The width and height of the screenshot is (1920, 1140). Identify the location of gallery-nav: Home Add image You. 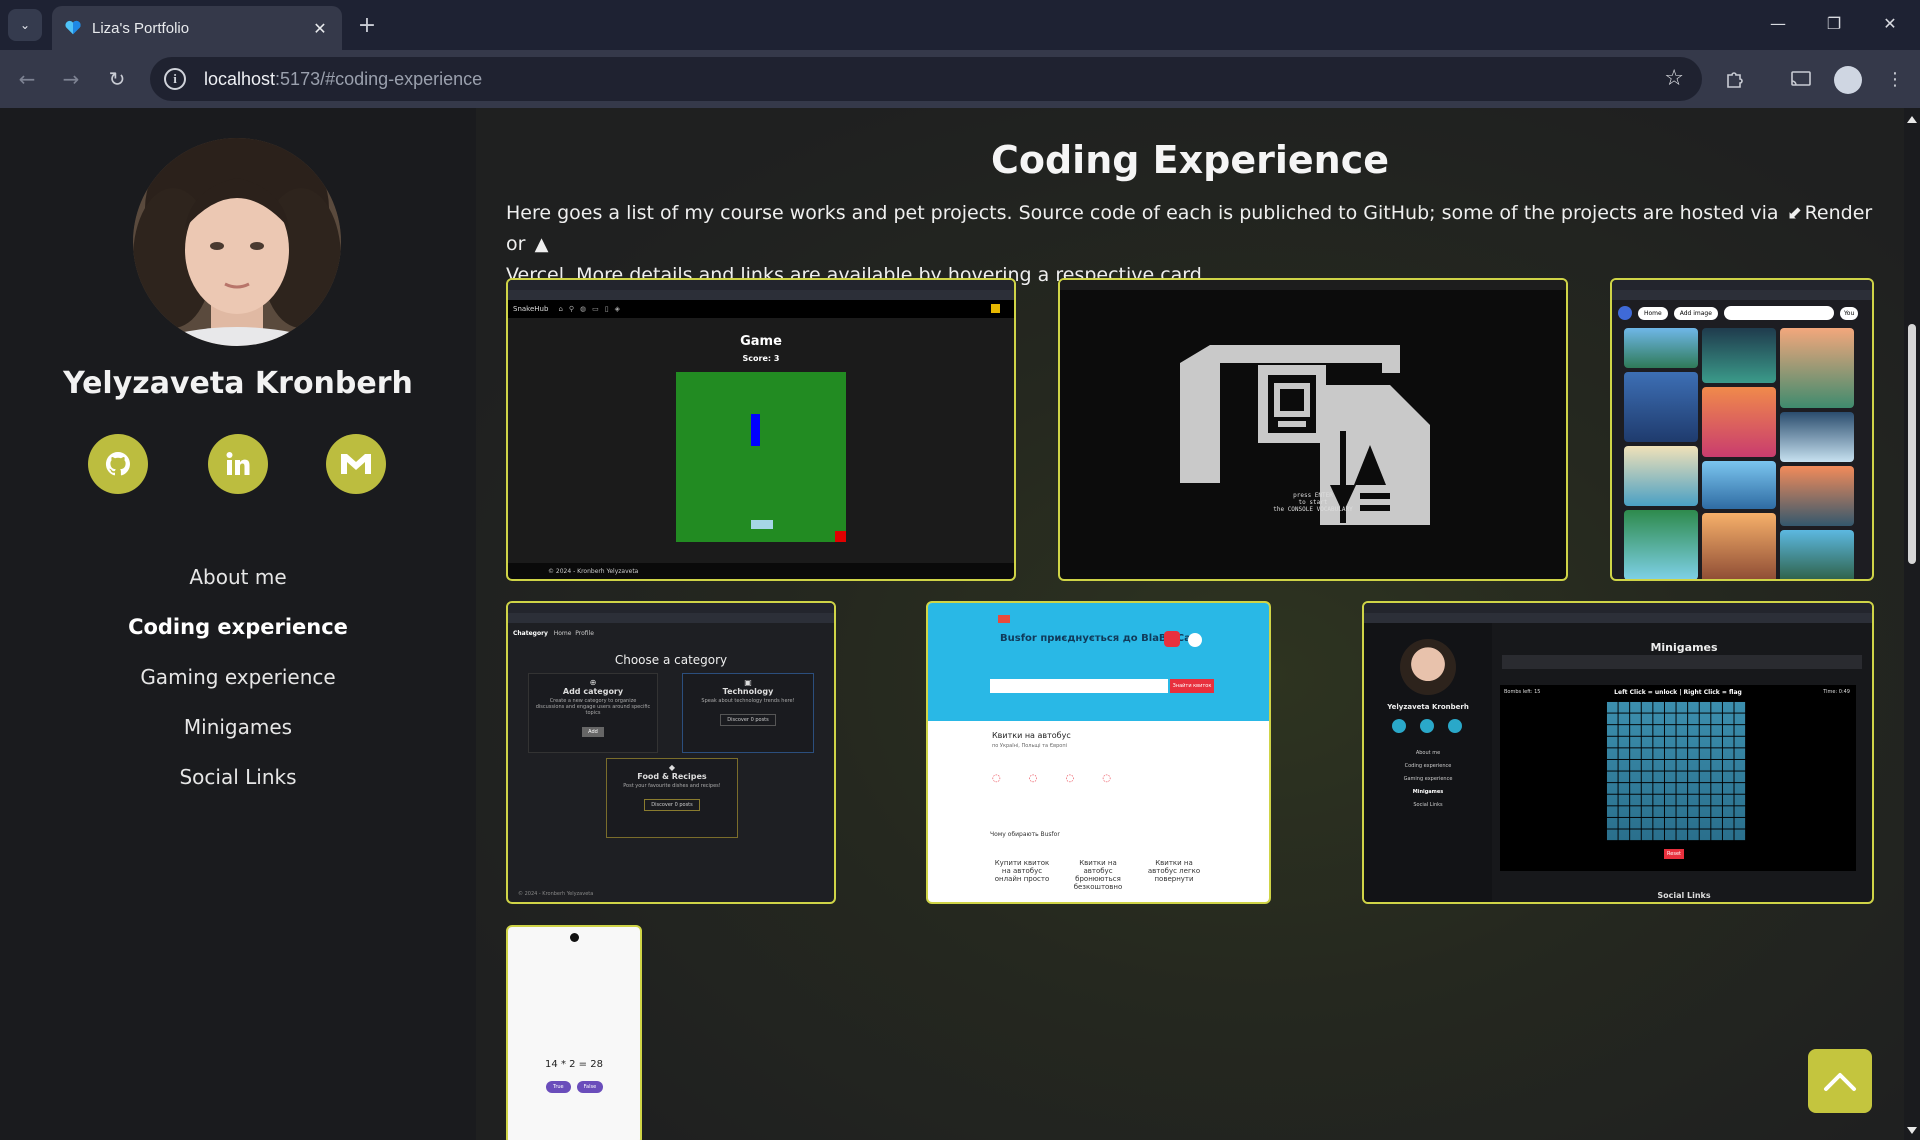
(1738, 313).